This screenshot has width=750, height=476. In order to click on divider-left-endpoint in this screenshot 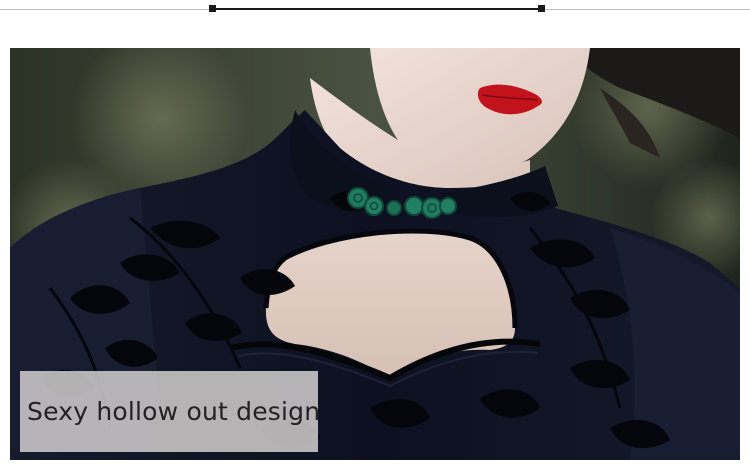, I will do `click(212, 8)`.